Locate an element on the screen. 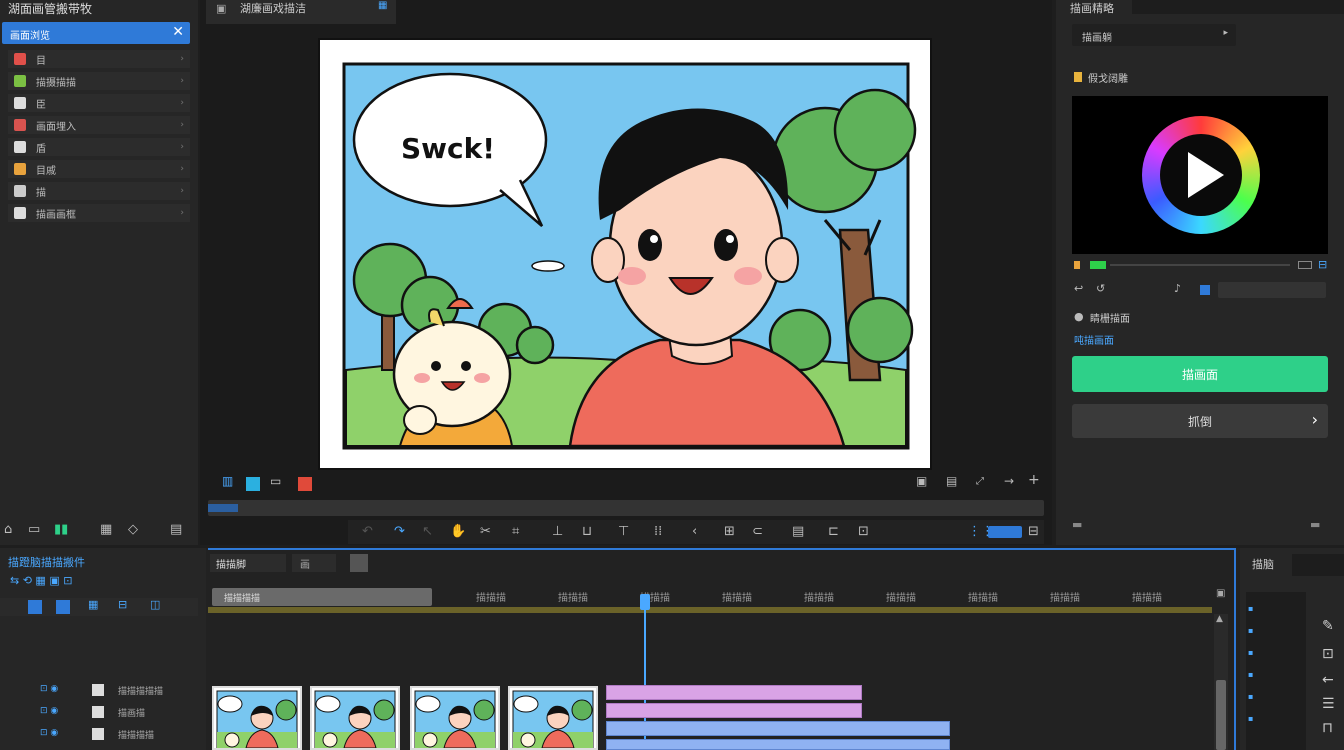 The width and height of the screenshot is (1344, 750). media-list-item: 目戚 › is located at coordinates (99, 169).